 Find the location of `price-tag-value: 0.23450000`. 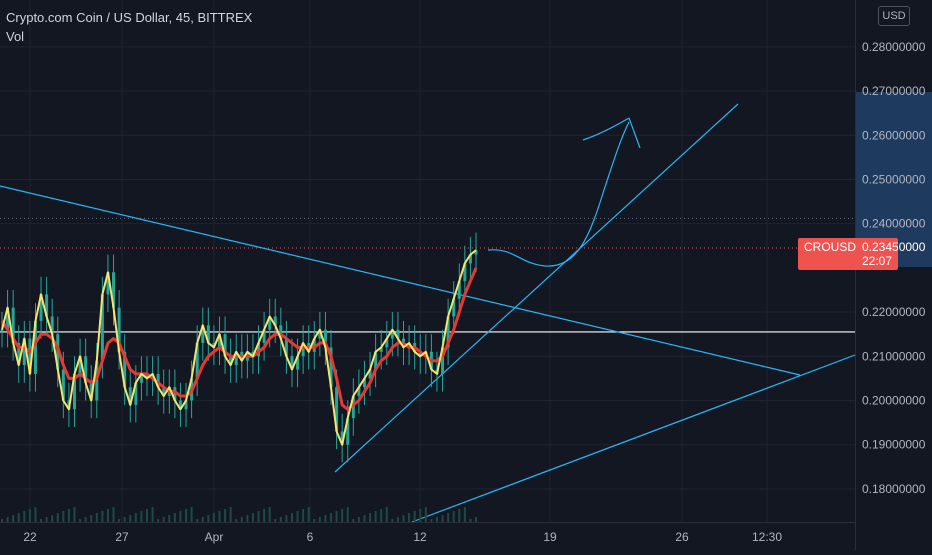

price-tag-value: 0.23450000 is located at coordinates (894, 247).